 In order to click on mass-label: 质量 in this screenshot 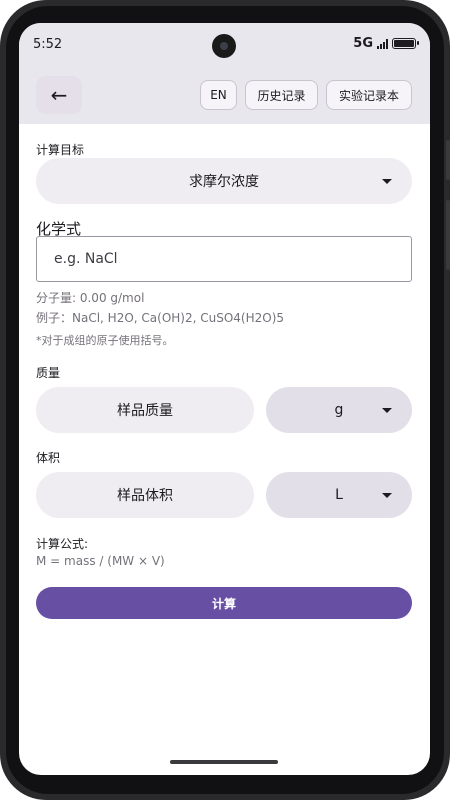, I will do `click(48, 373)`.